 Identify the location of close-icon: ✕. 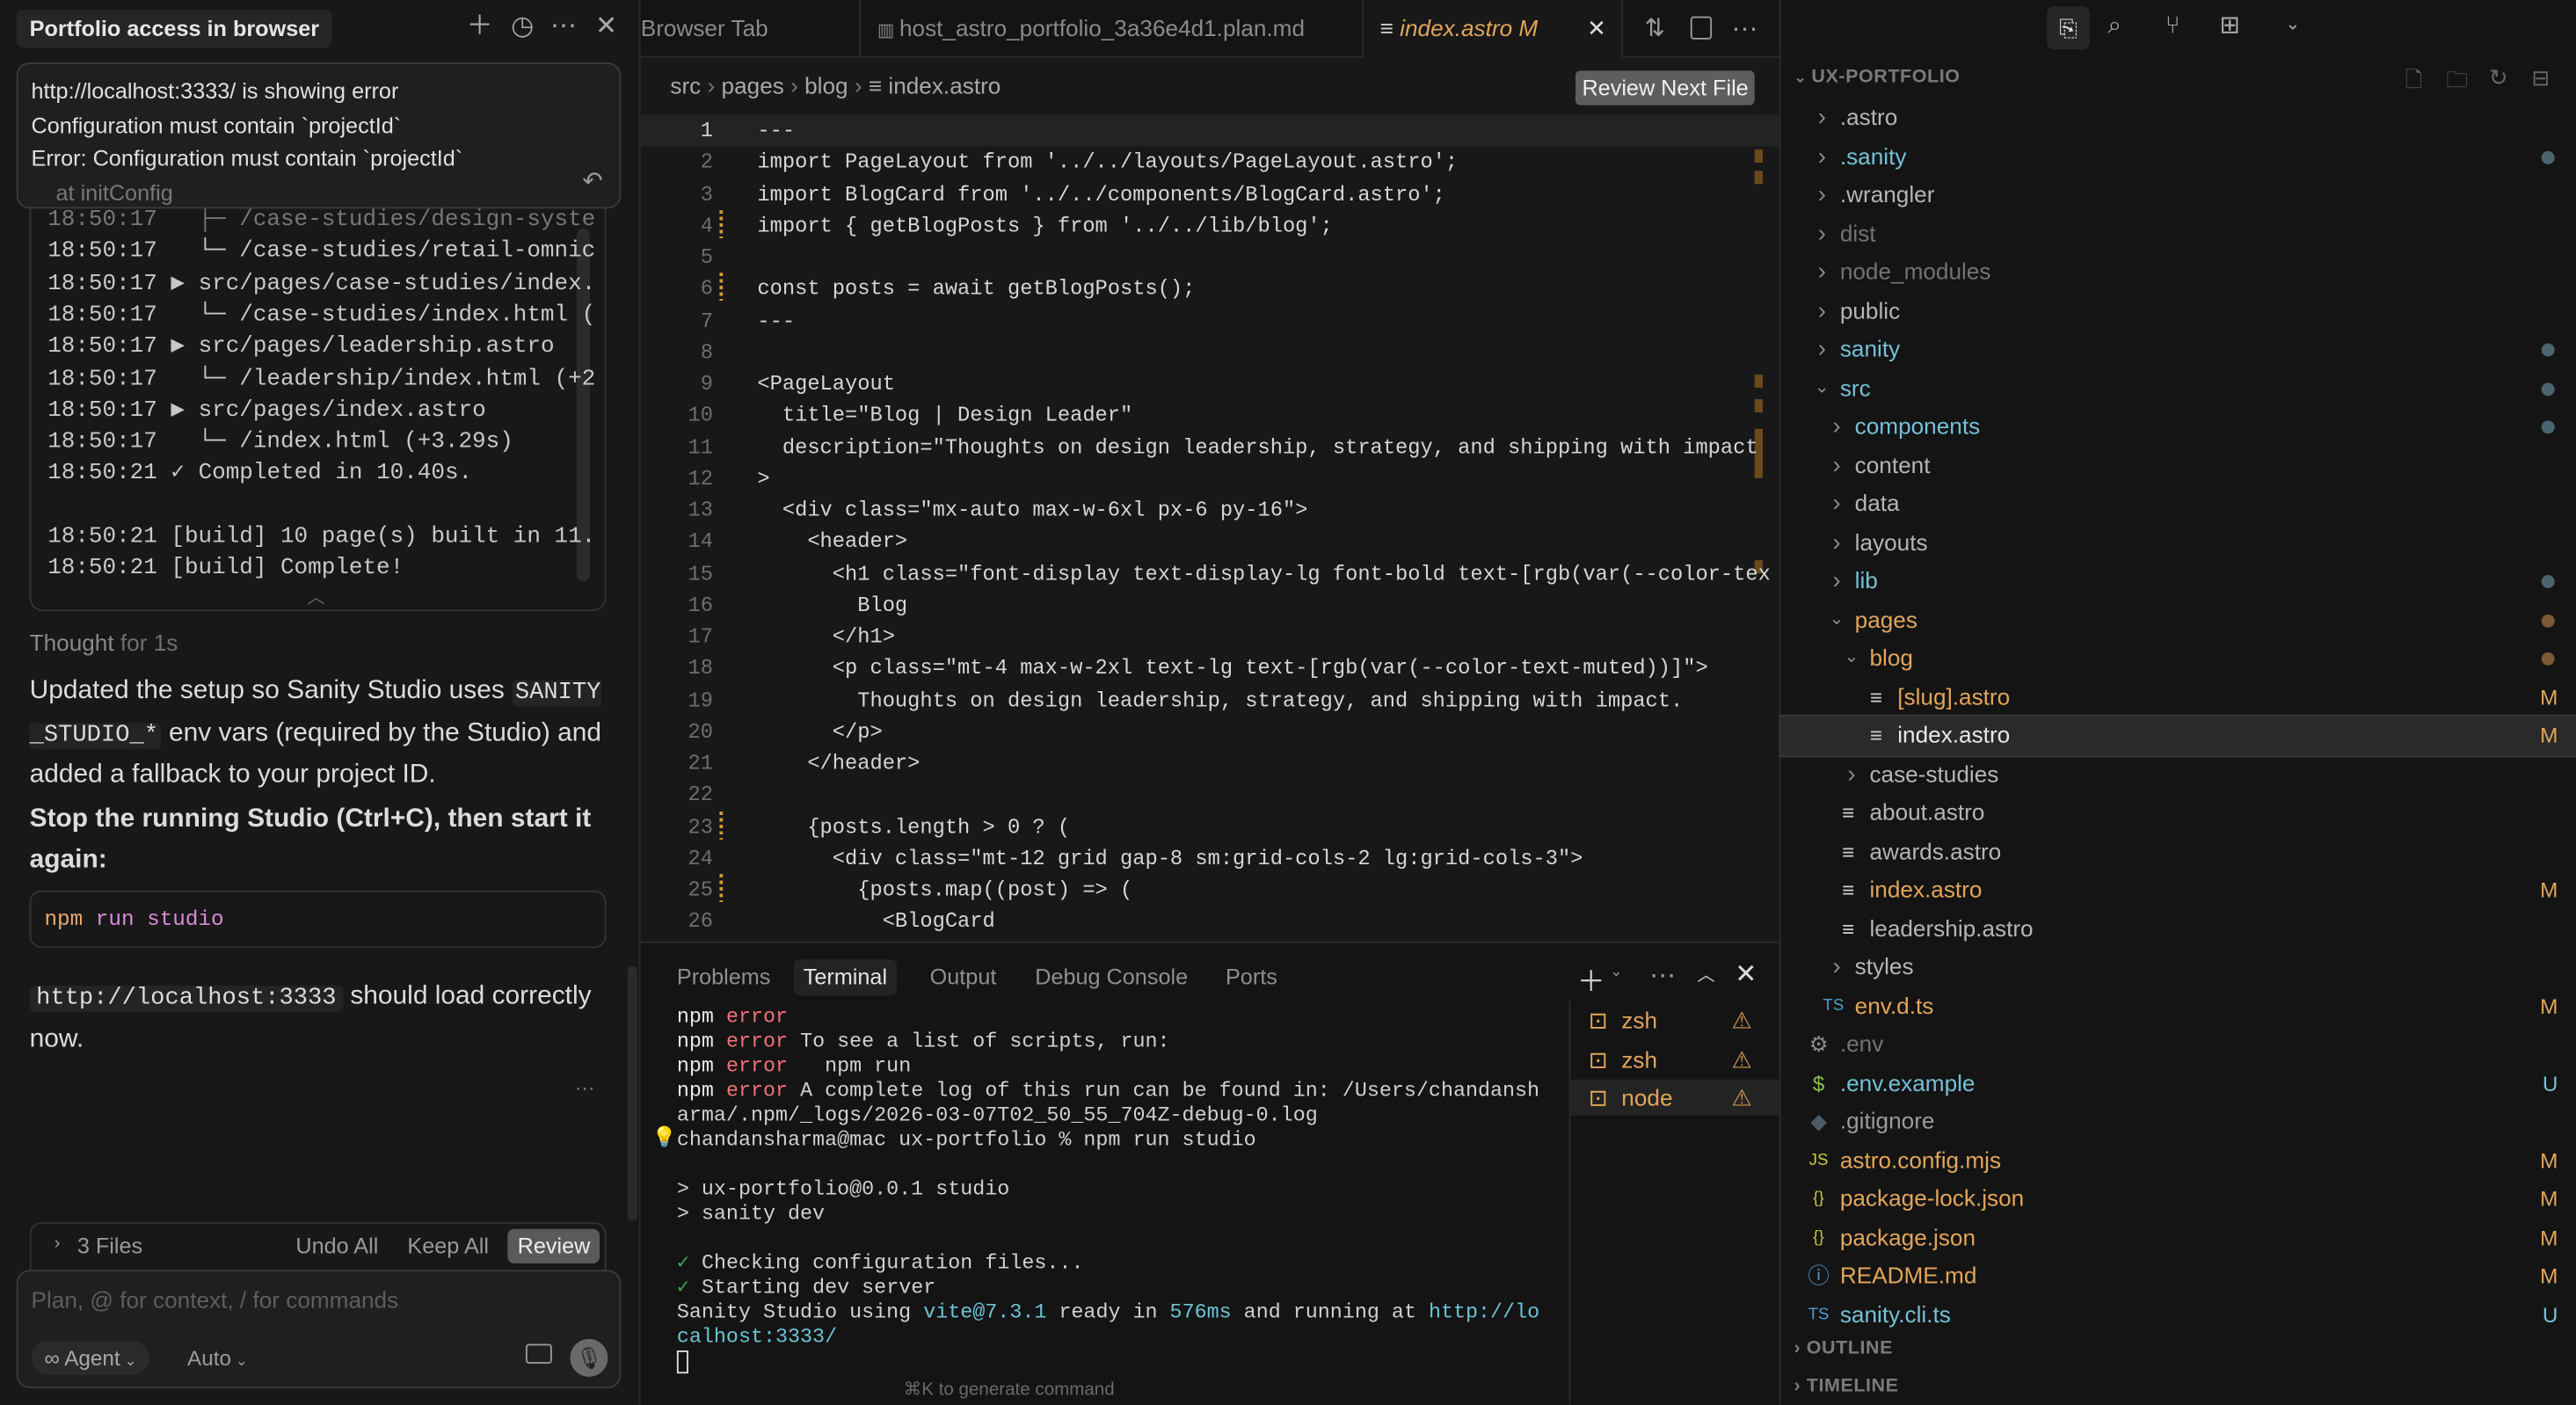
(607, 28).